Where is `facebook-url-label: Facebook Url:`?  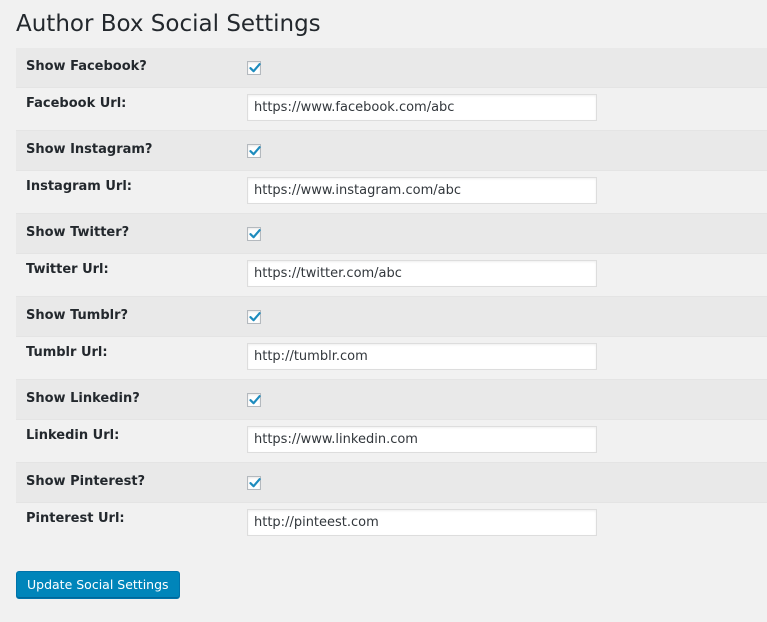
facebook-url-label: Facebook Url: is located at coordinates (76, 103).